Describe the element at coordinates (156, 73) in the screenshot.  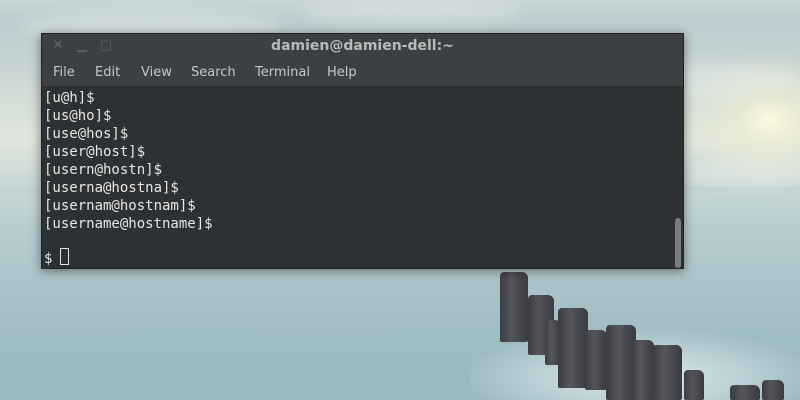
I see `menu-view: View` at that location.